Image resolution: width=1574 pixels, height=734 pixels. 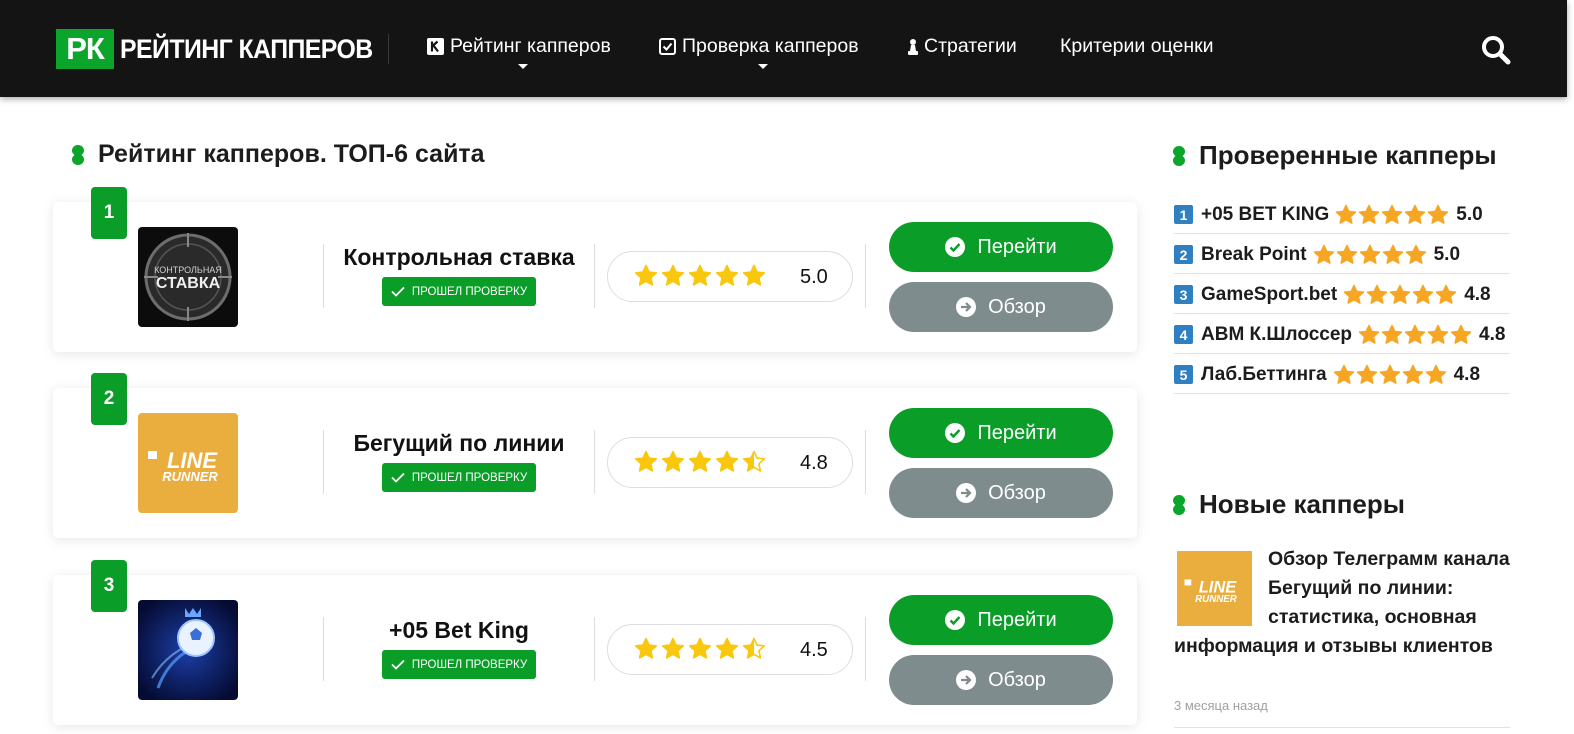 I want to click on list-item: 1 +05 BET KING 5.0, so click(x=1342, y=214).